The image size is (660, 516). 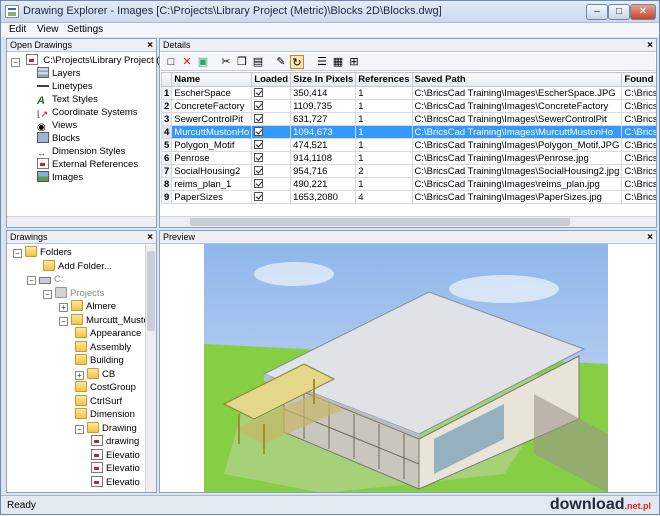 What do you see at coordinates (297, 62) in the screenshot?
I see `reload-icon: ↻` at bounding box center [297, 62].